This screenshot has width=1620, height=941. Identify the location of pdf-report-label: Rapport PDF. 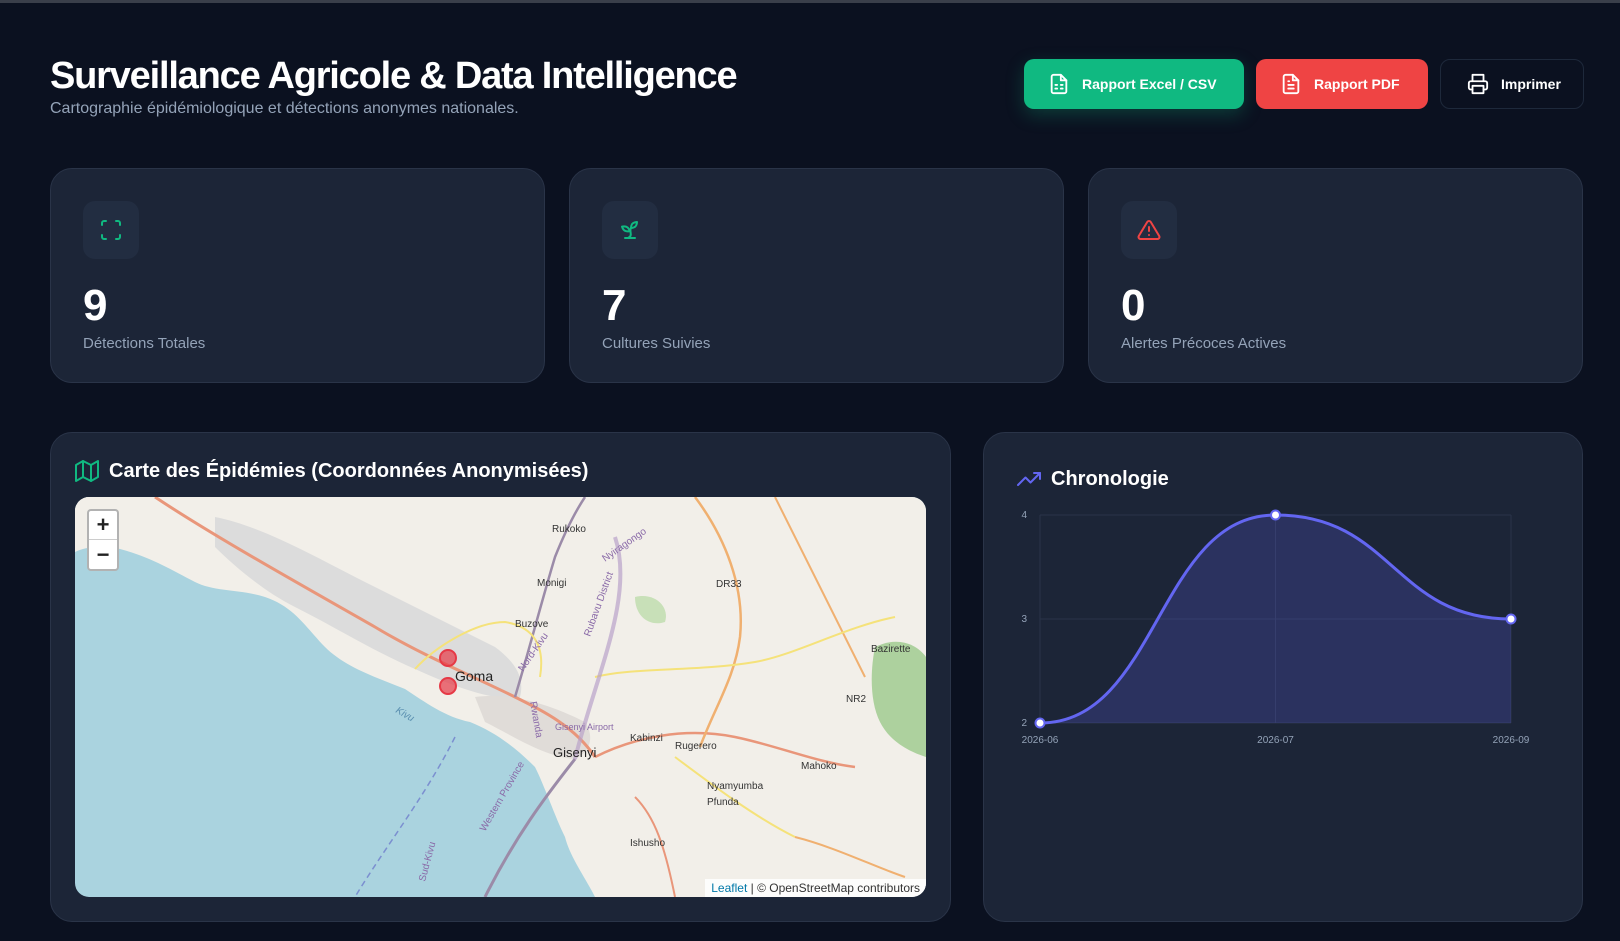
(1357, 84).